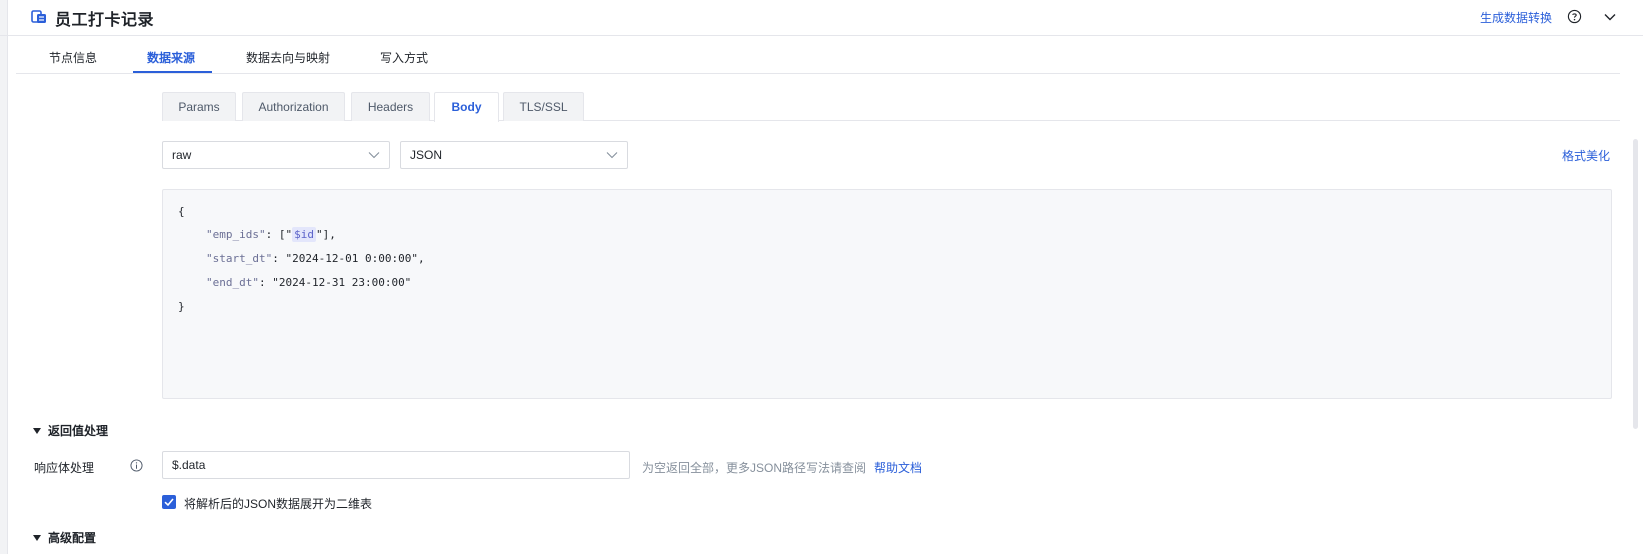 This screenshot has width=1643, height=554. I want to click on tab-data-destination: 数据去向与映射, so click(288, 57).